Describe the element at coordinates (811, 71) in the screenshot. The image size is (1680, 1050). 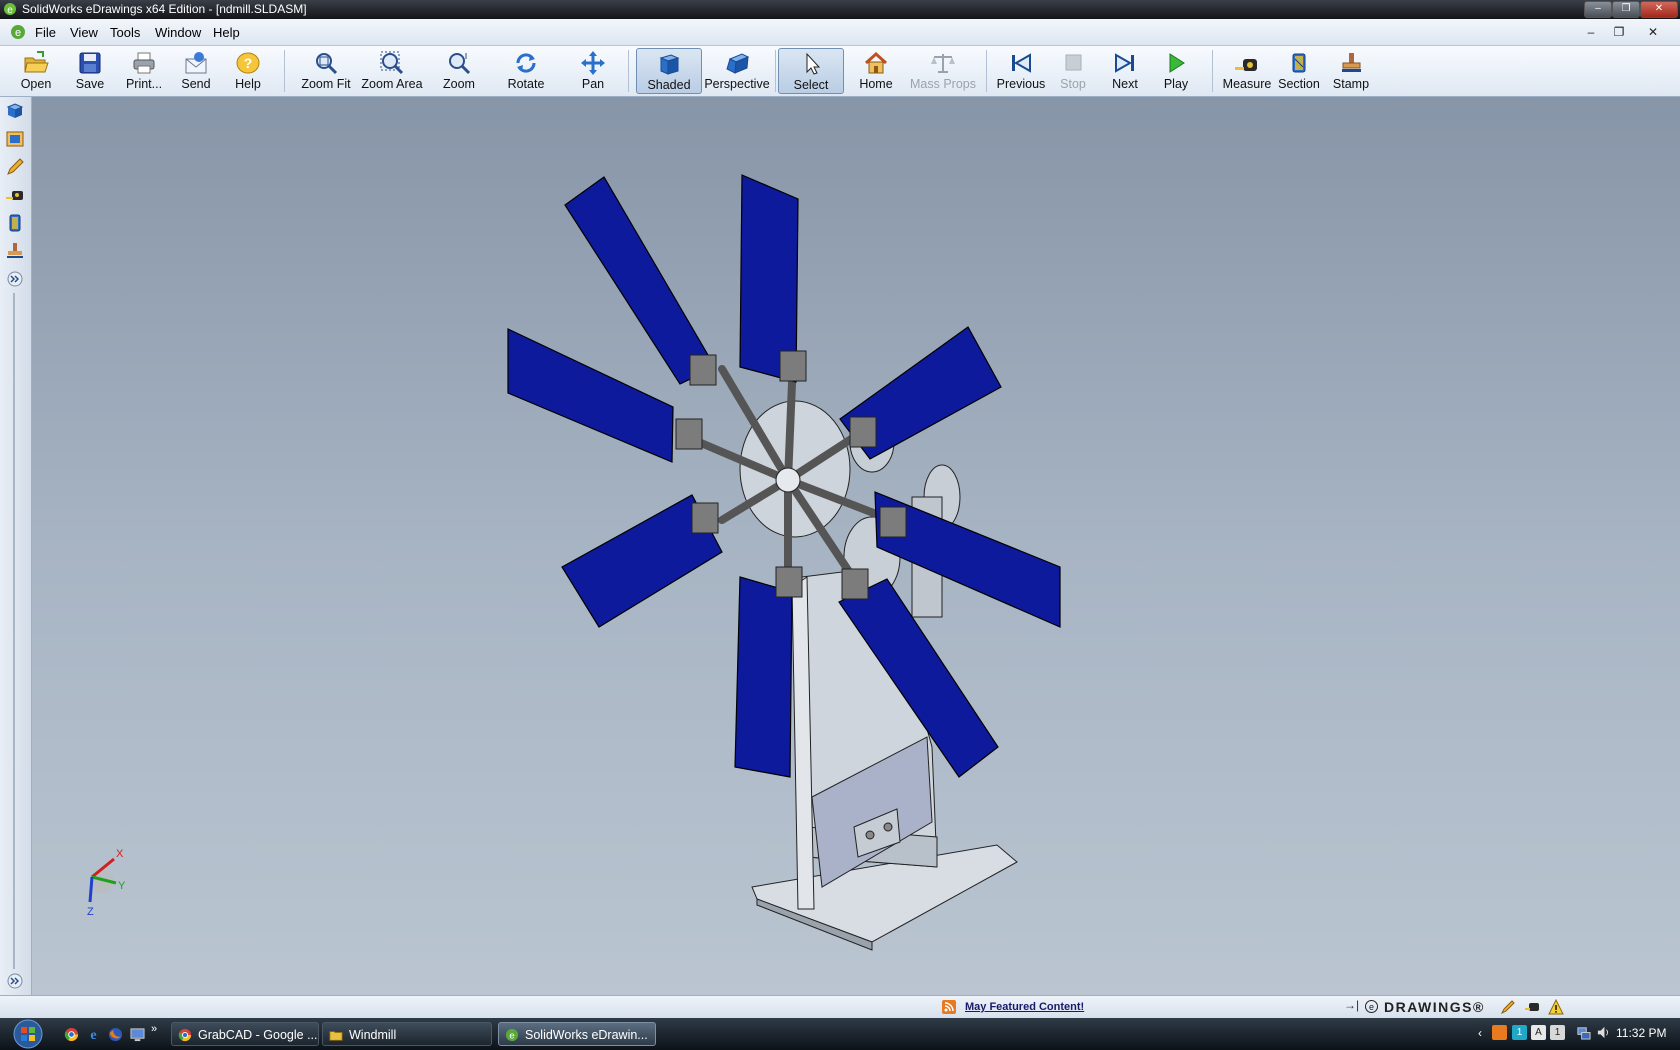
I see `select-button: Select` at that location.